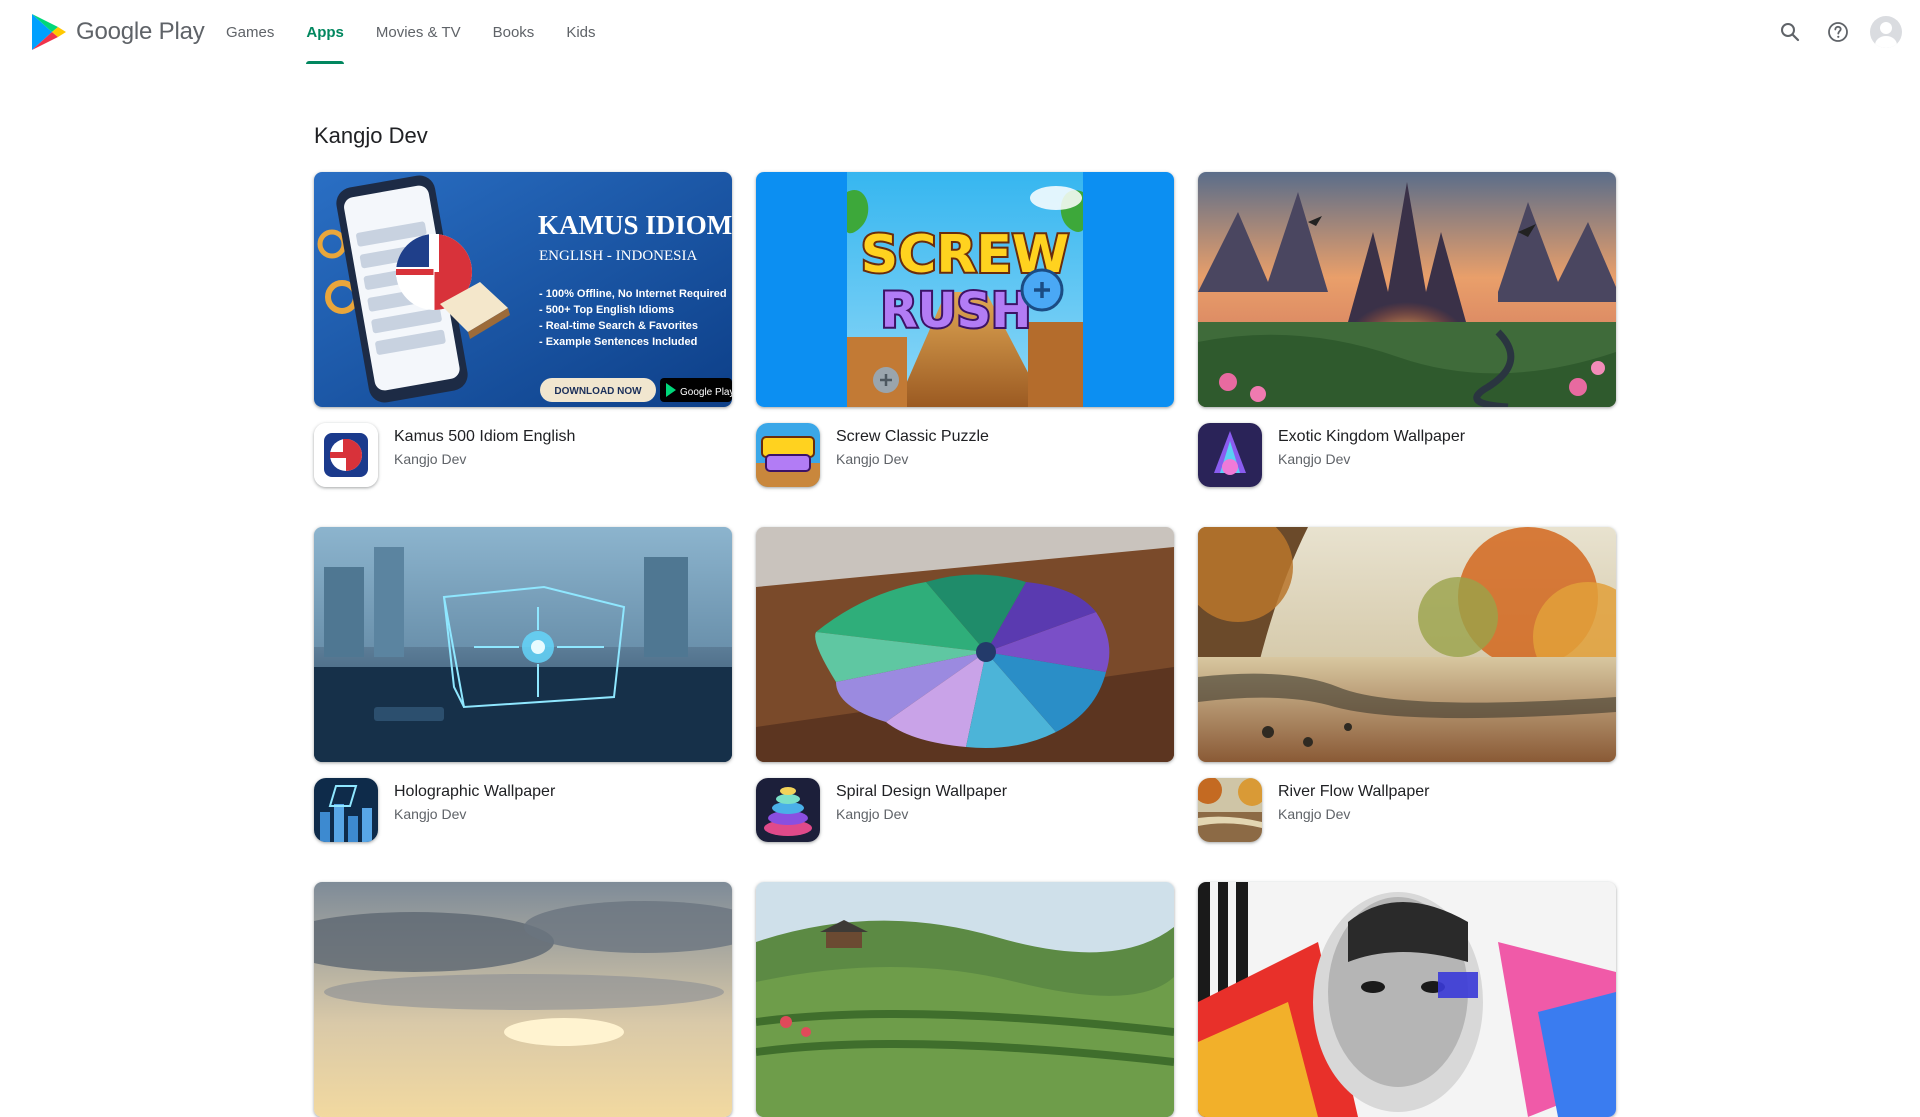 The width and height of the screenshot is (1920, 1117). What do you see at coordinates (1371, 437) in the screenshot?
I see `app-name: Exotic Kingdom Wallpaper` at bounding box center [1371, 437].